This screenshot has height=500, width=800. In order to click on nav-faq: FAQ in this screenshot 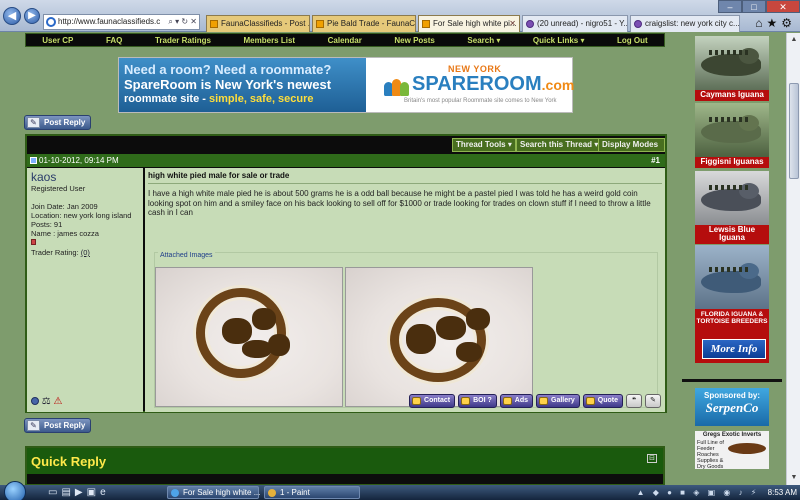, I will do `click(114, 40)`.